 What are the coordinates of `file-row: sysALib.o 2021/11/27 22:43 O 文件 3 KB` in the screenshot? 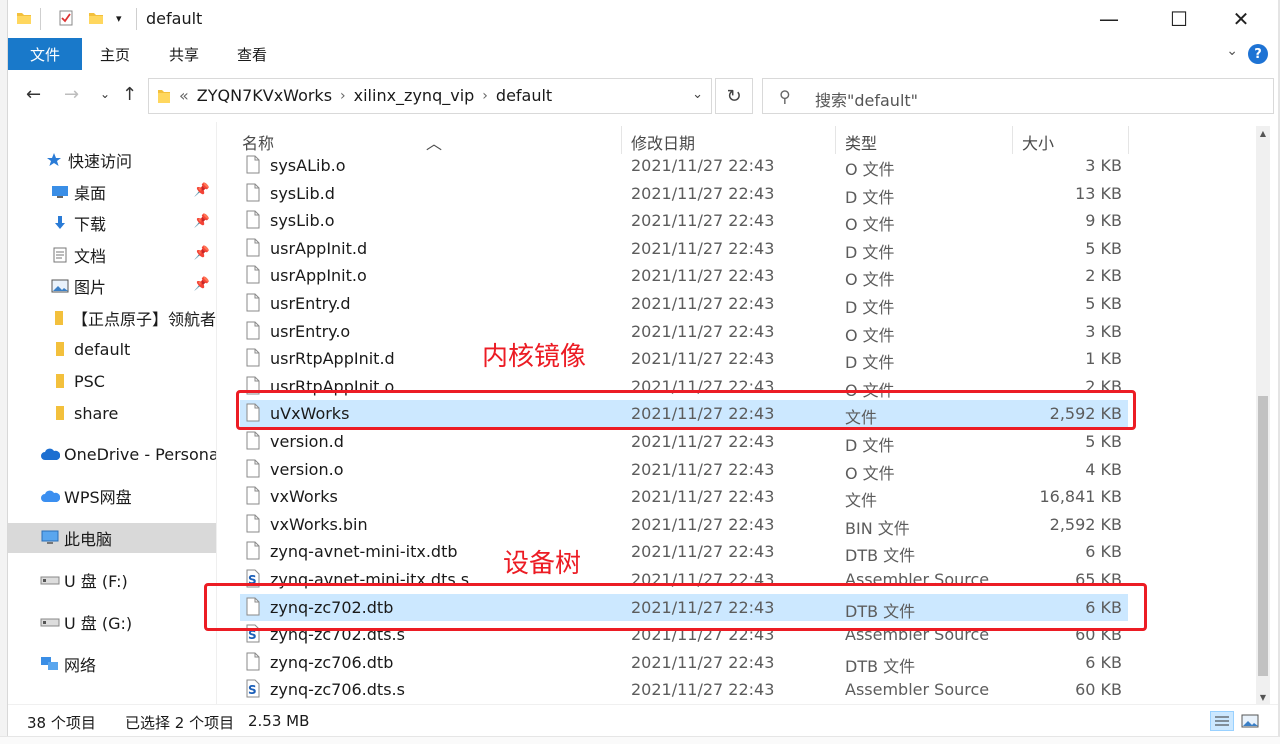 It's located at (684, 165).